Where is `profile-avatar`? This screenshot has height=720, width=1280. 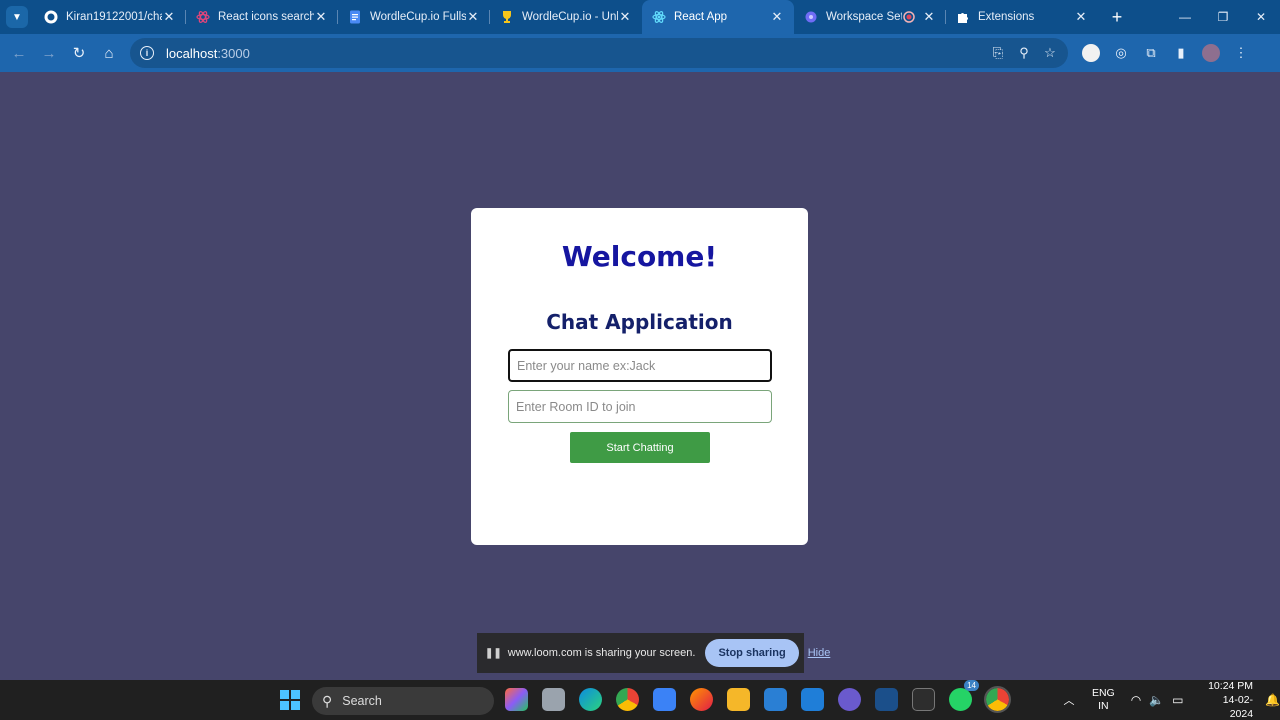 profile-avatar is located at coordinates (1211, 53).